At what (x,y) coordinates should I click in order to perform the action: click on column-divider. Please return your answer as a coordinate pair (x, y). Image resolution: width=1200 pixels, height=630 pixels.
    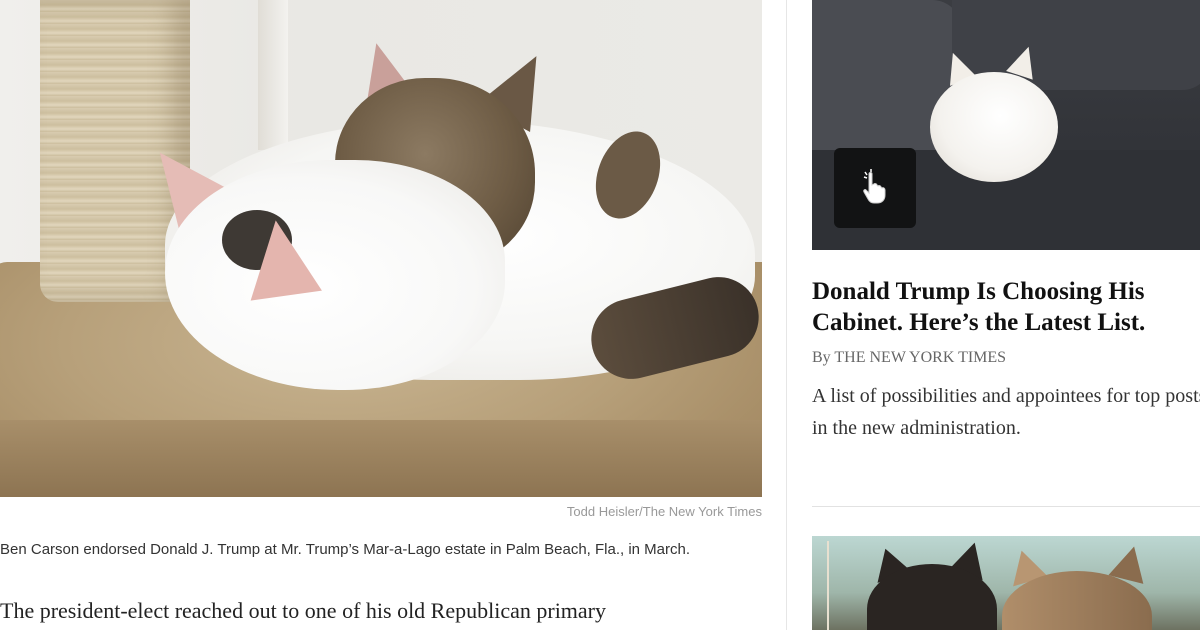
    Looking at the image, I should click on (786, 315).